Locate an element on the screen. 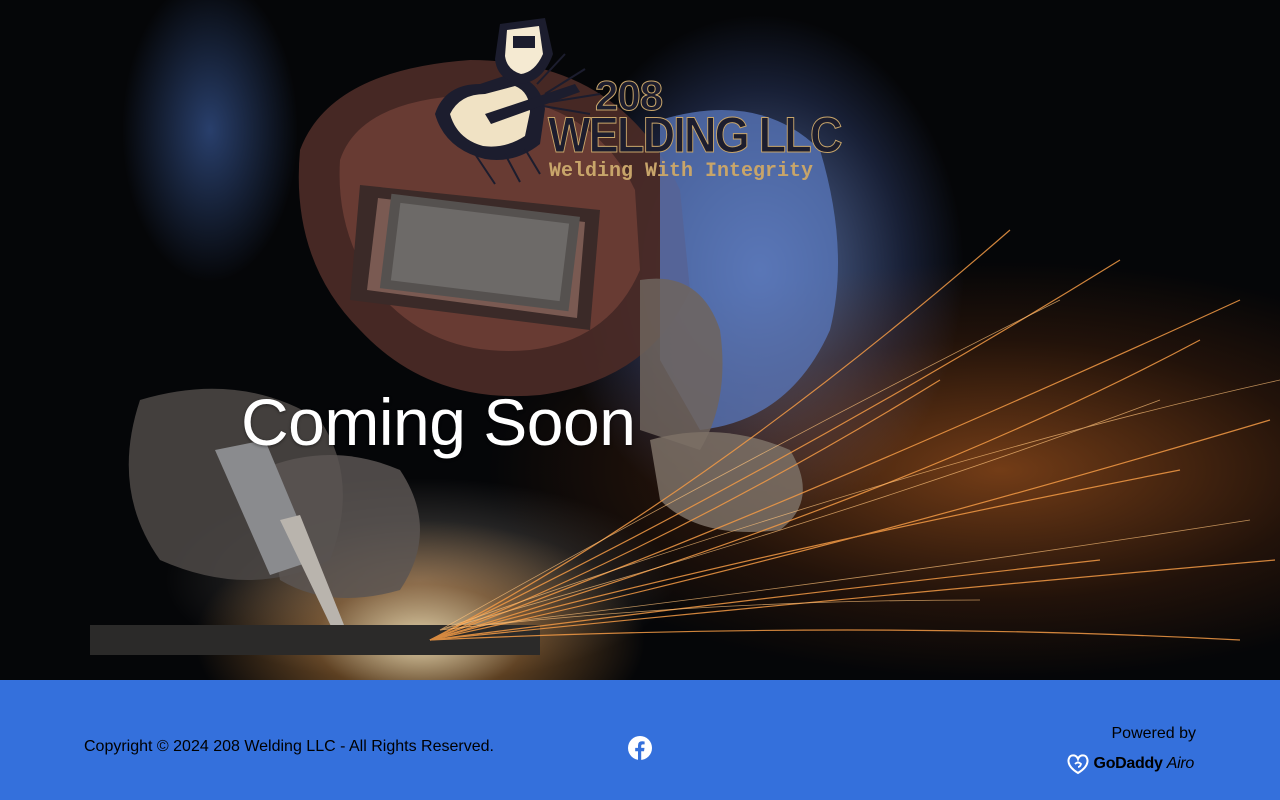 The height and width of the screenshot is (800, 1280). logo-tagline: Welding With Integrity is located at coordinates (681, 171).